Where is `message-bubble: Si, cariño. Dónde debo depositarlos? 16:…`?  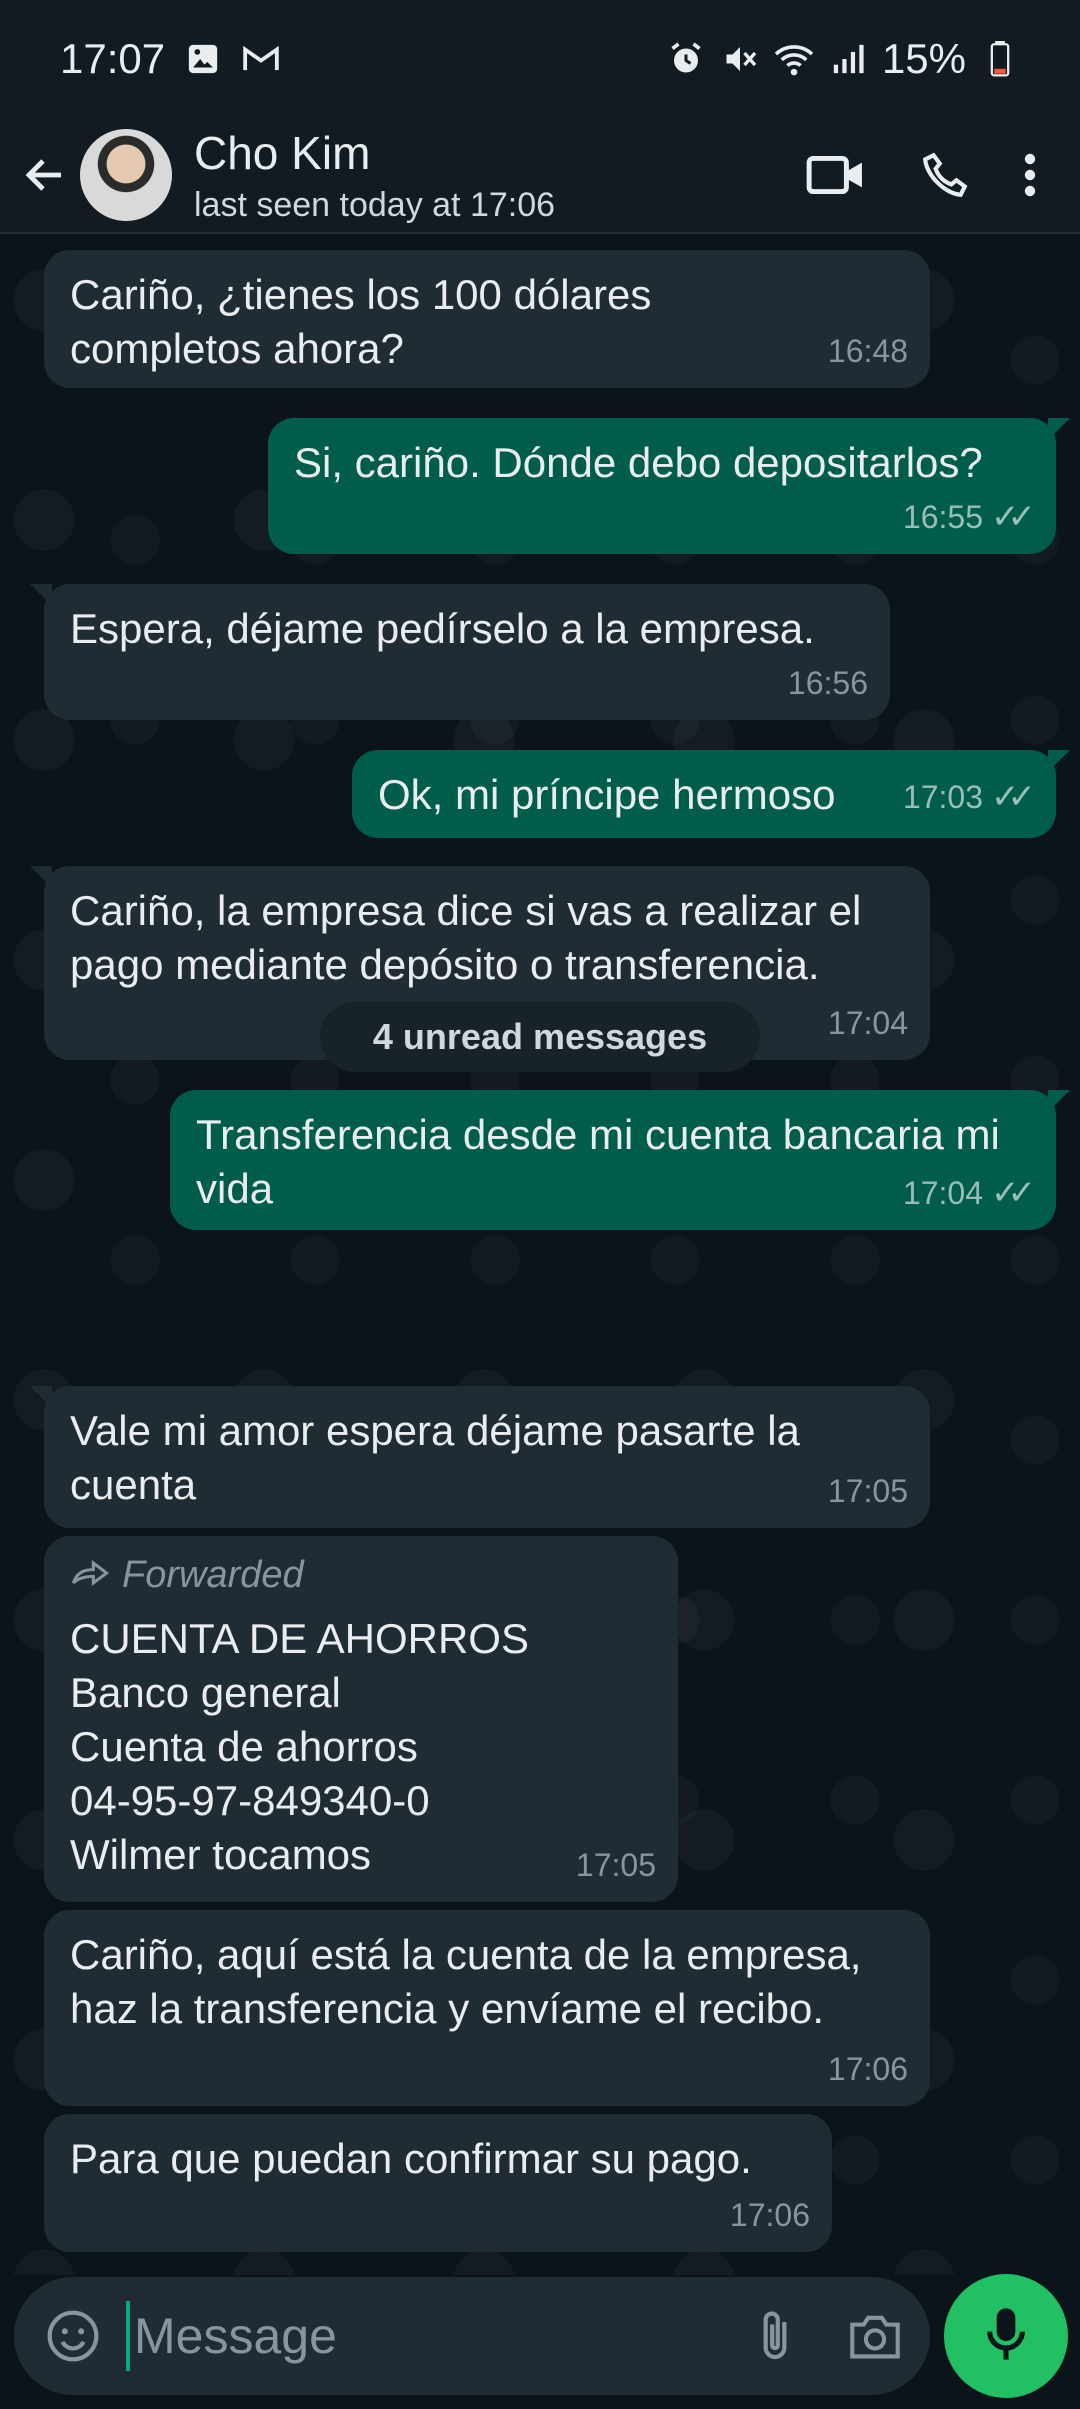 message-bubble: Si, cariño. Dónde debo depositarlos? 16:… is located at coordinates (669, 486).